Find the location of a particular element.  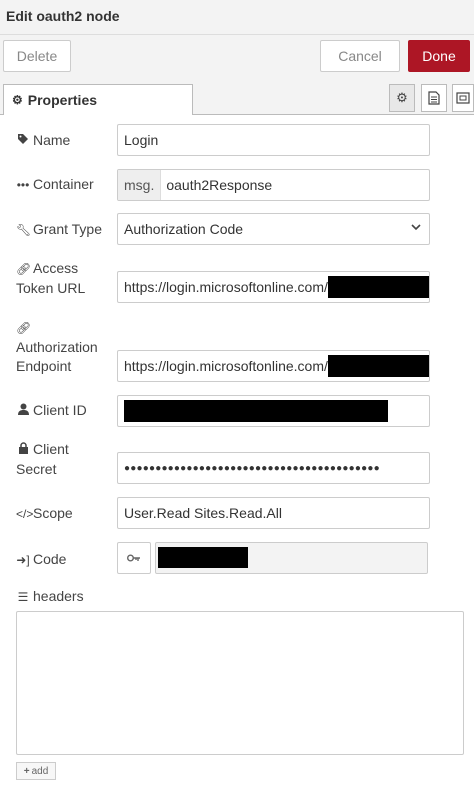

container-input: msg. oauth2Response is located at coordinates (273, 185).